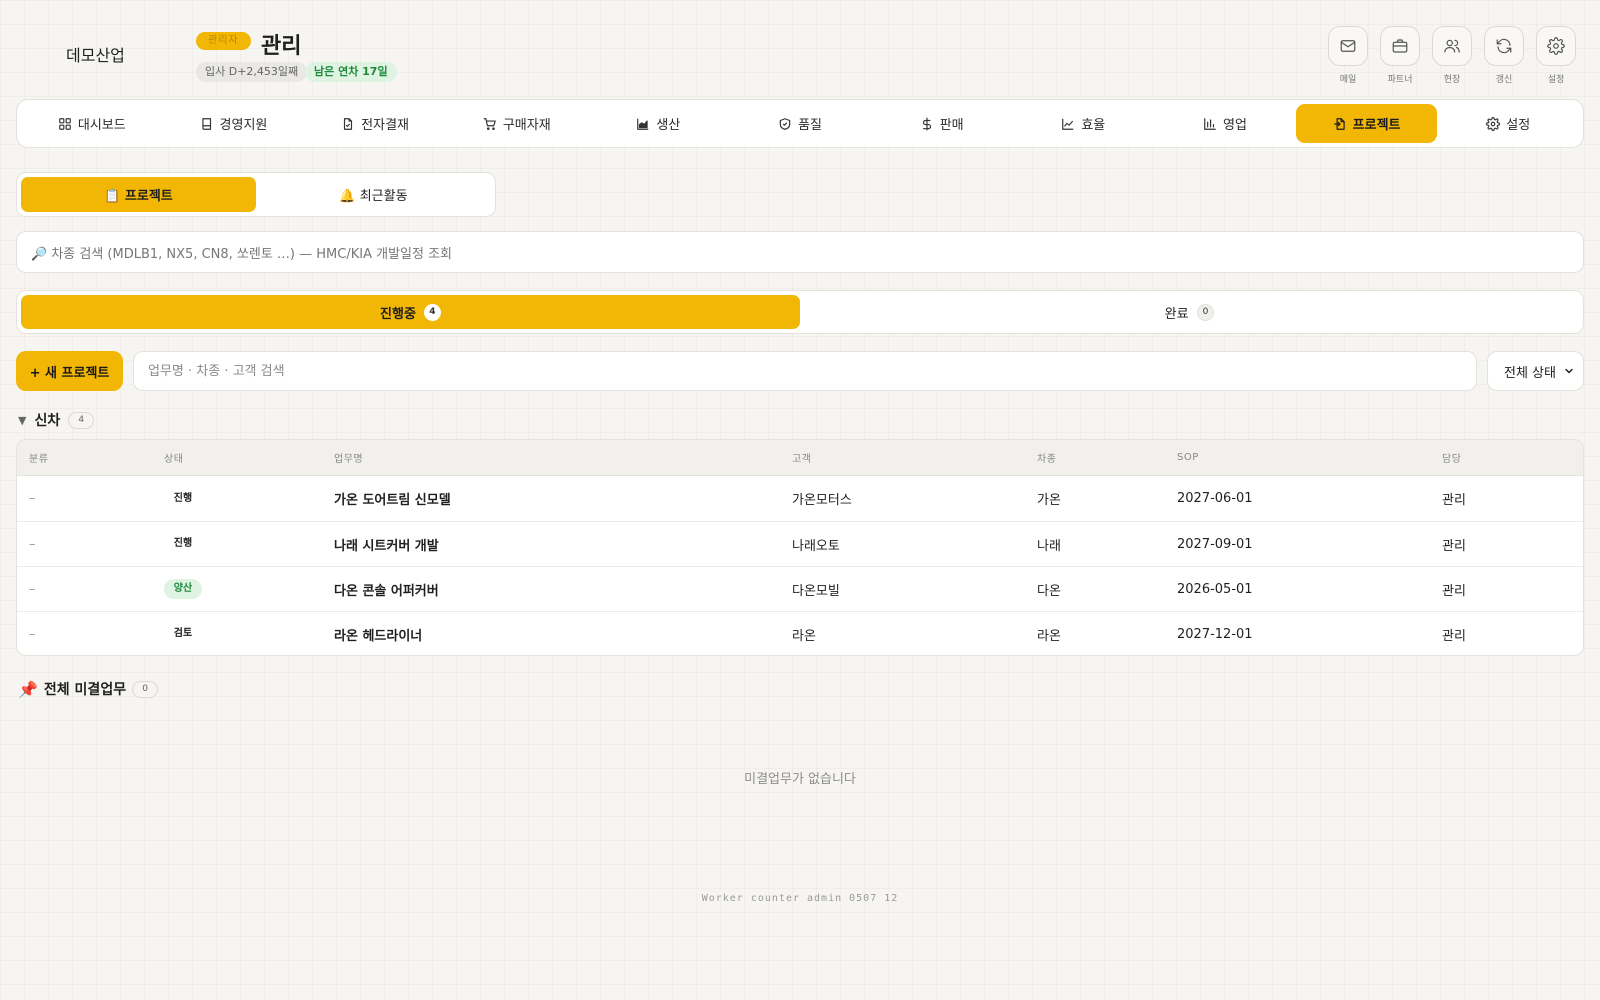 The height and width of the screenshot is (1000, 1600). I want to click on status-badge: 검토, so click(183, 633).